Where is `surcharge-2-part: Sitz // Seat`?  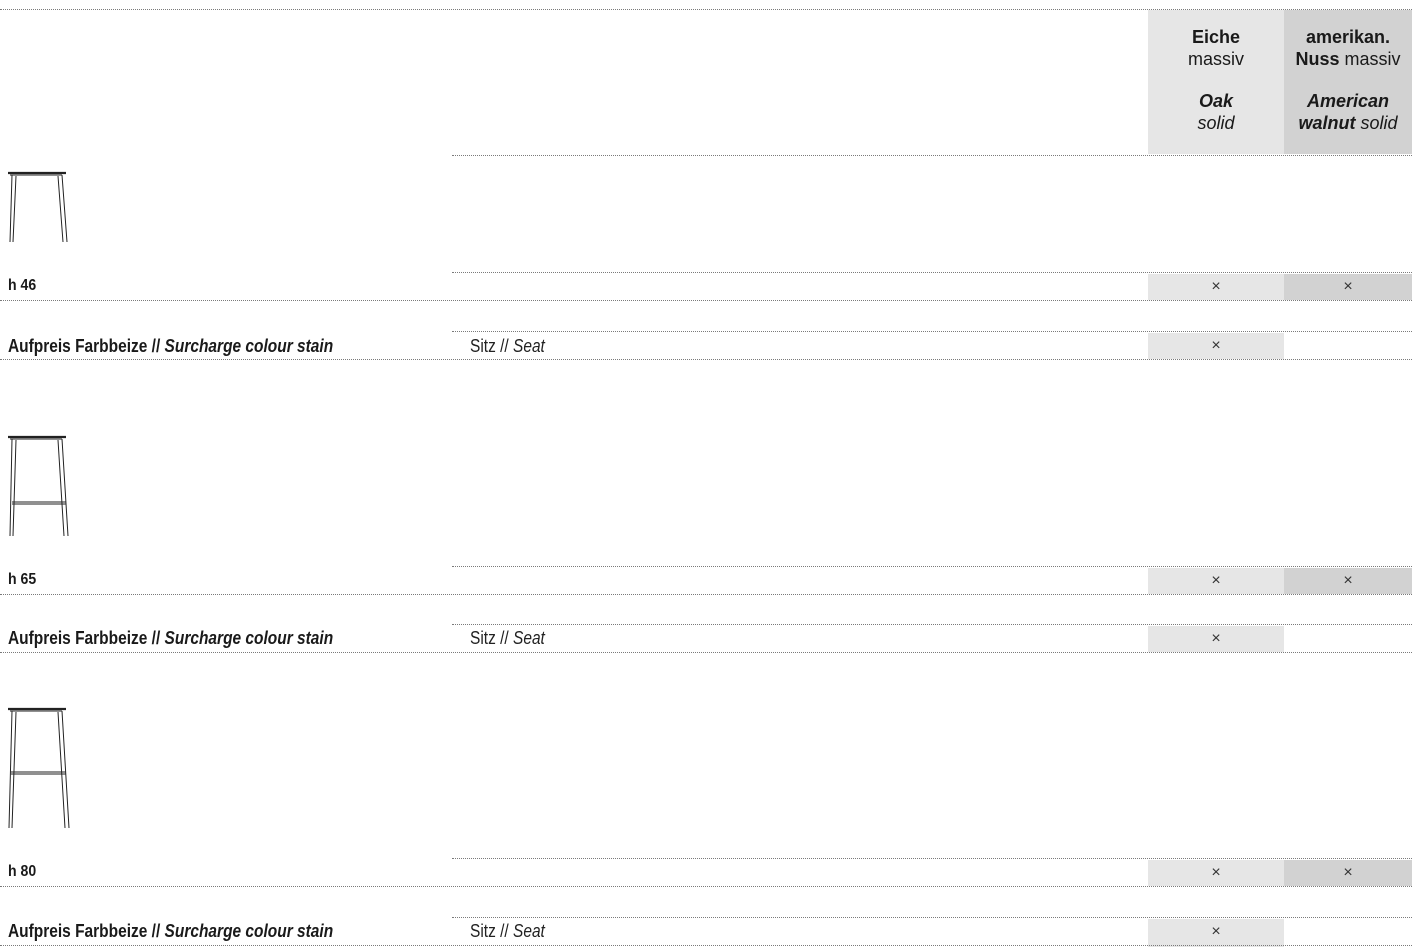
surcharge-2-part: Sitz // Seat is located at coordinates (507, 638).